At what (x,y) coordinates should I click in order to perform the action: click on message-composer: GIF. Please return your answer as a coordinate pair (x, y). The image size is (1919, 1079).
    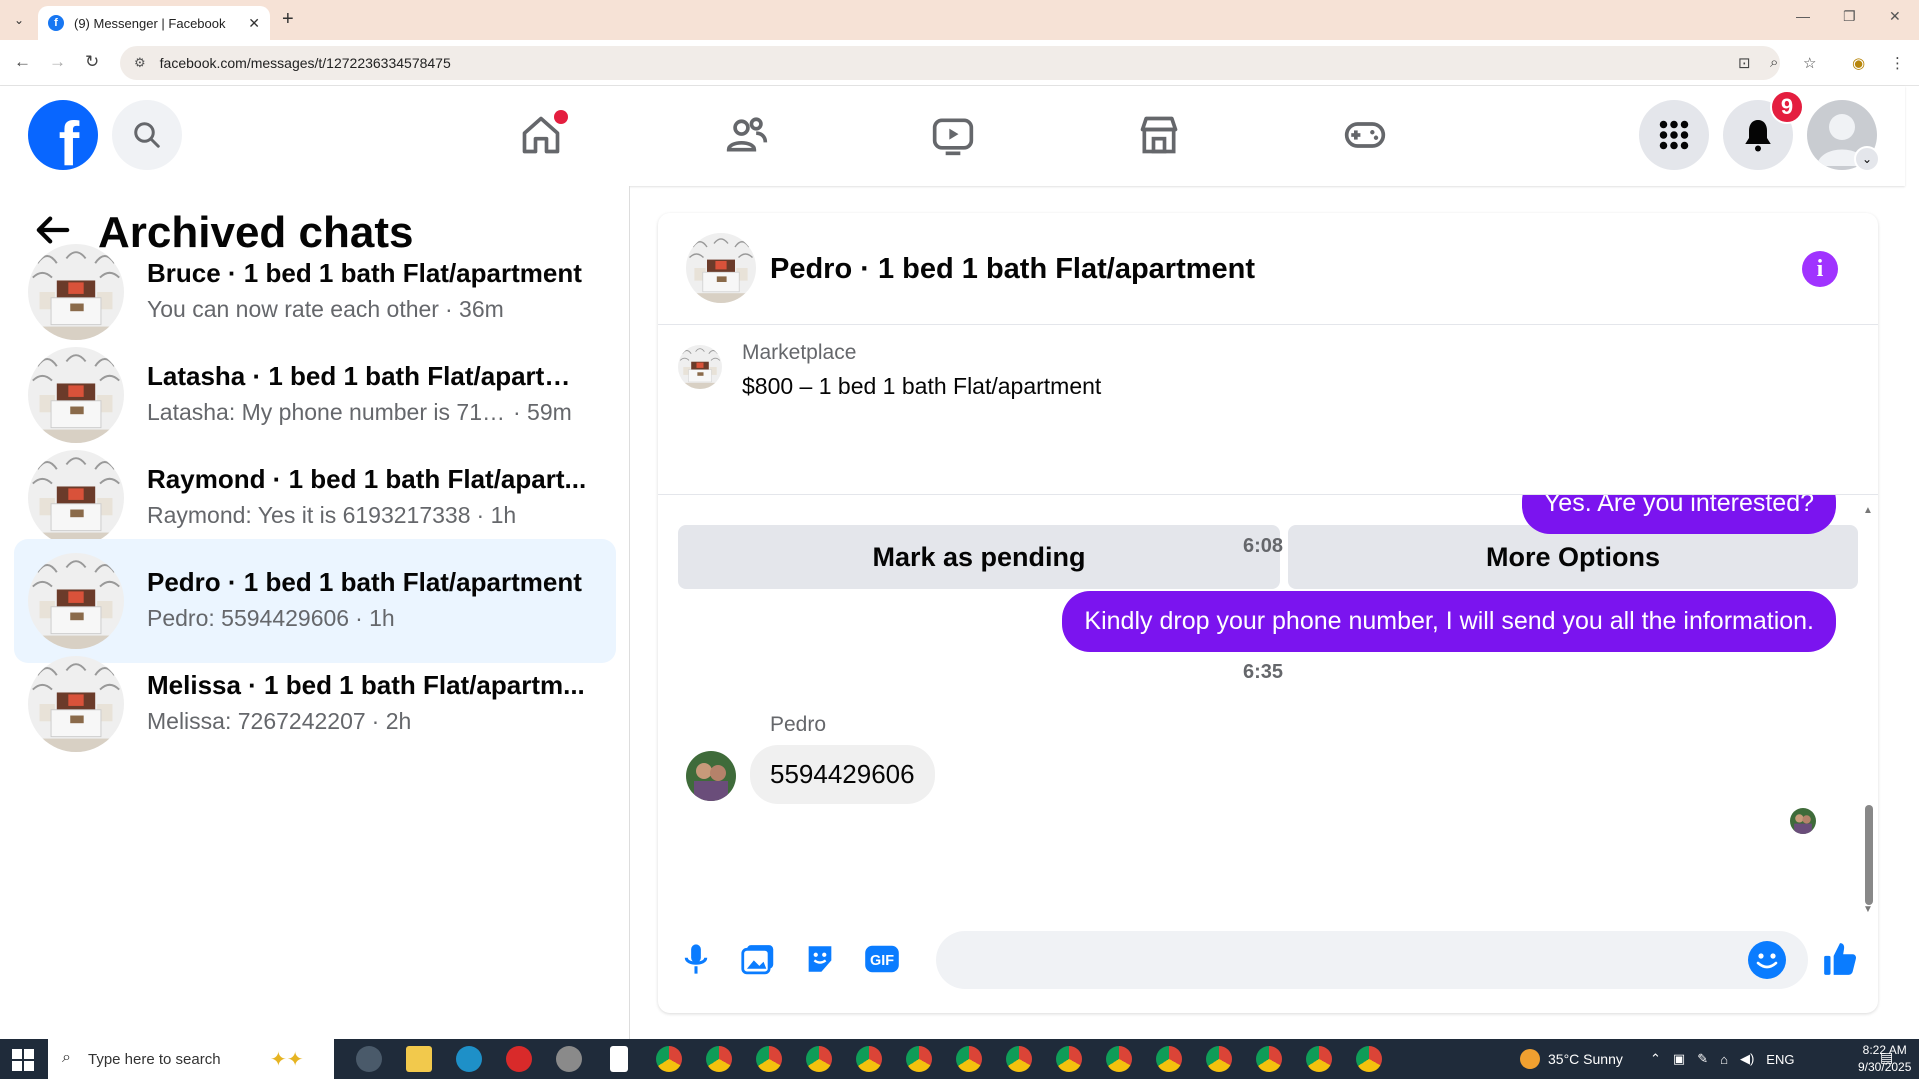
    Looking at the image, I should click on (1268, 963).